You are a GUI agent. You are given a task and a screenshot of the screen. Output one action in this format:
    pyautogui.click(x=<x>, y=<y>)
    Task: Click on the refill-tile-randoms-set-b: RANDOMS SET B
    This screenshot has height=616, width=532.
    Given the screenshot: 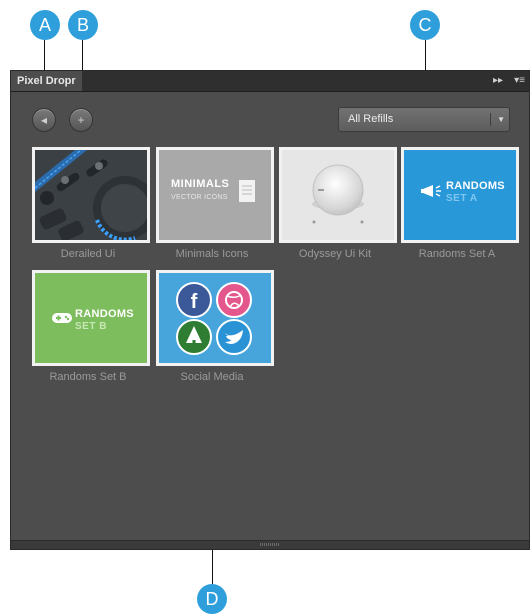 What is the action you would take?
    pyautogui.click(x=91, y=318)
    